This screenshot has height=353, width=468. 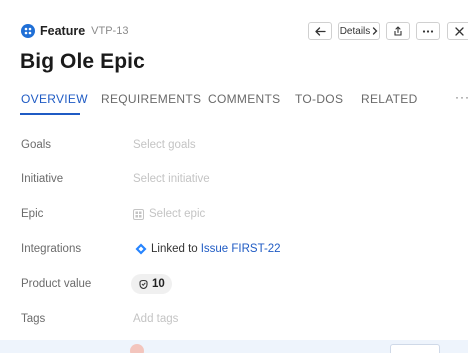 I want to click on share-icon, so click(x=398, y=31).